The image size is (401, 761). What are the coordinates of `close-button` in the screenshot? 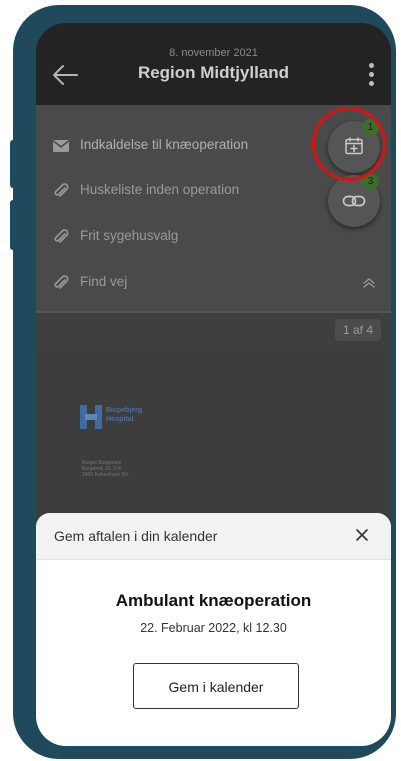 It's located at (362, 535).